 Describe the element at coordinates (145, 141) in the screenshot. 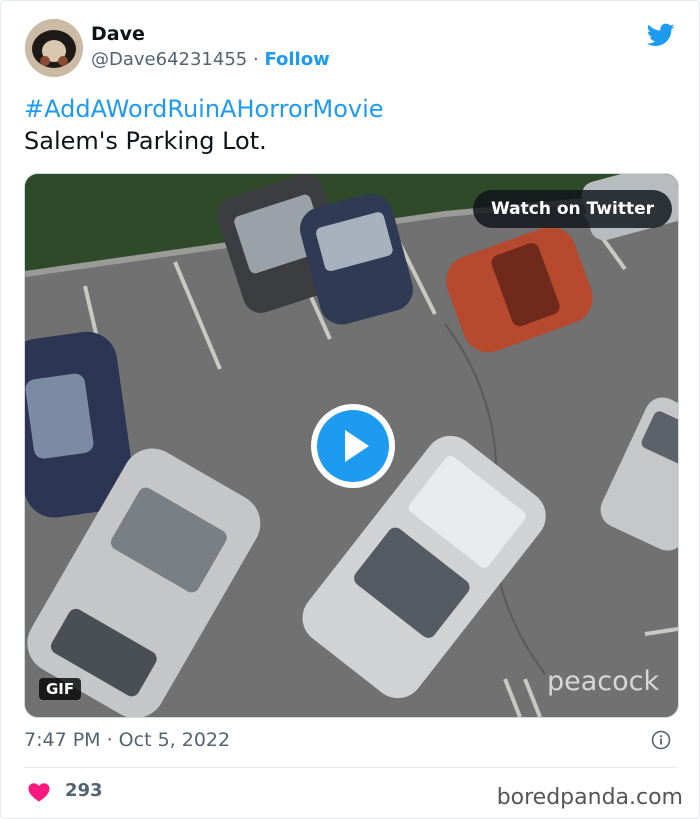

I see `tweet-text: Salem's Parking Lot.` at that location.